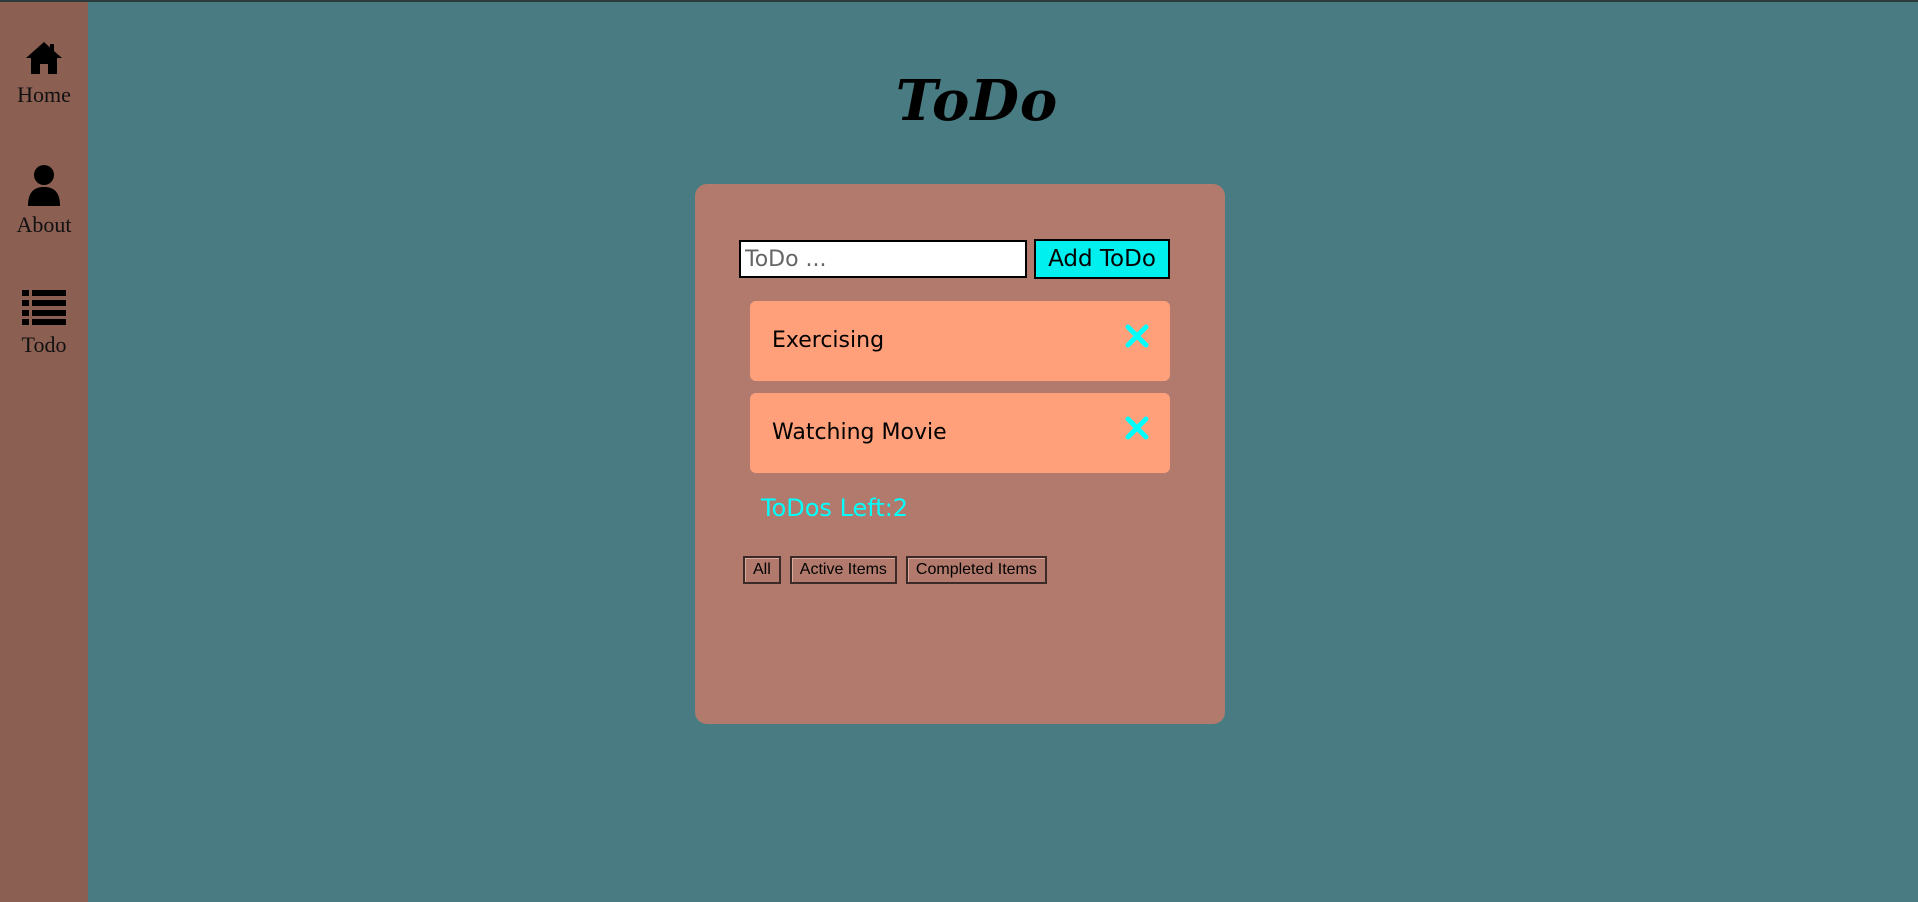 Image resolution: width=1918 pixels, height=902 pixels. What do you see at coordinates (44, 344) in the screenshot?
I see `sidebar-item-label: Todo` at bounding box center [44, 344].